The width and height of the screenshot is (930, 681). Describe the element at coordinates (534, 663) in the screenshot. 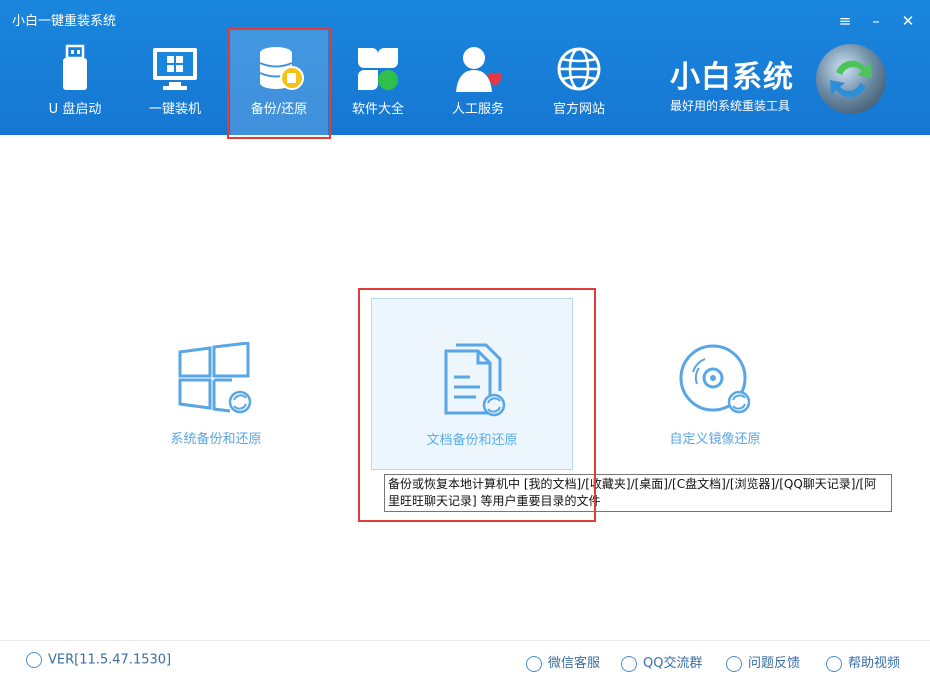

I see `wechat-icon` at that location.